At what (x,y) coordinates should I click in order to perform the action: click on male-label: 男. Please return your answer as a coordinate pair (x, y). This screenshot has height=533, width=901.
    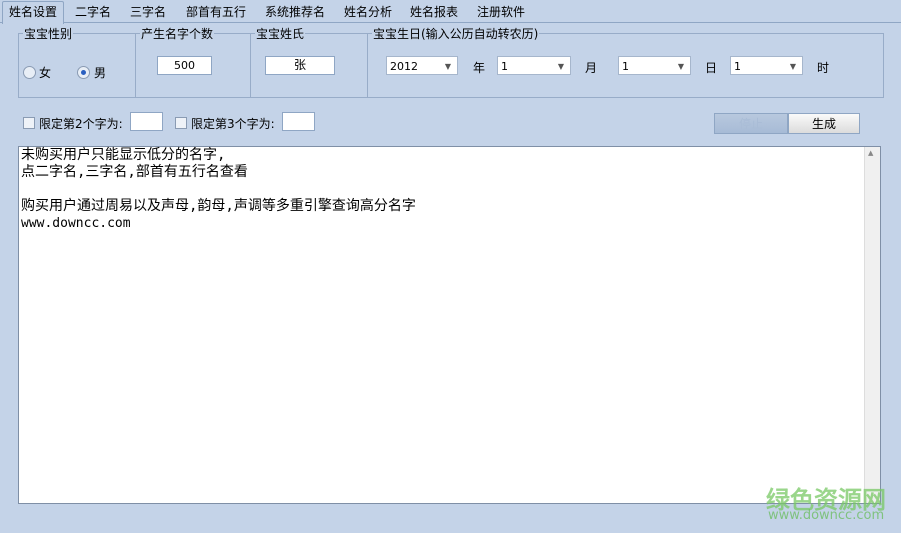
    Looking at the image, I should click on (100, 73).